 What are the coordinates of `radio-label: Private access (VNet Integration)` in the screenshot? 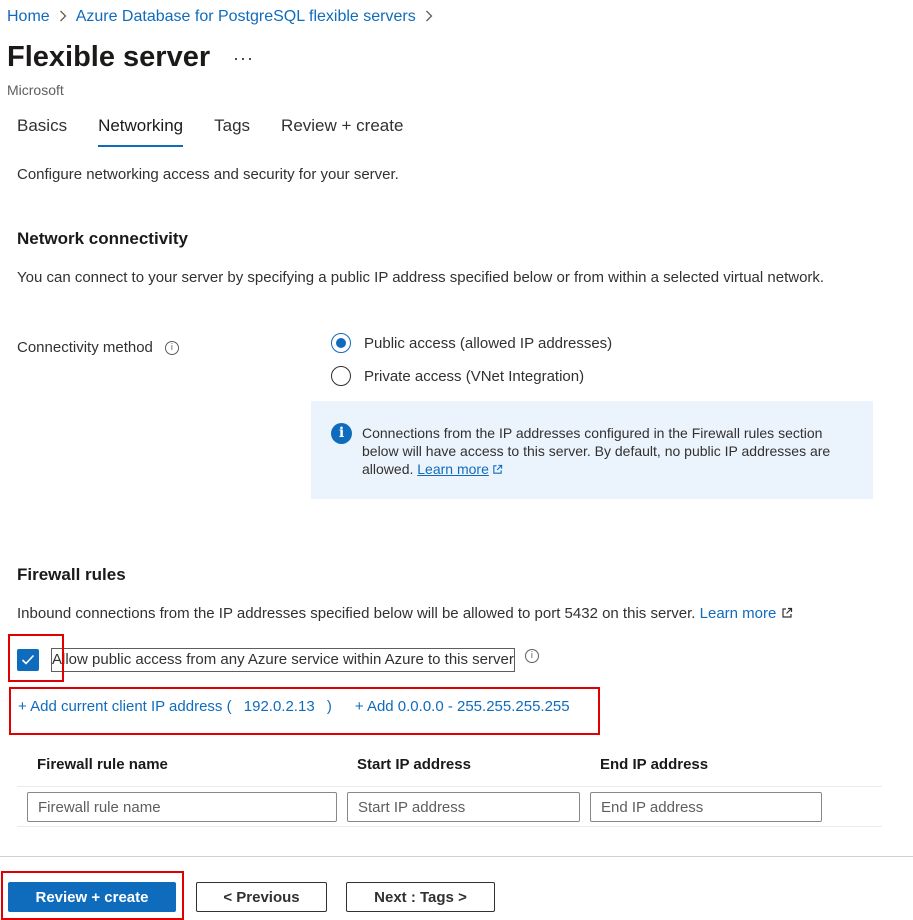 It's located at (474, 376).